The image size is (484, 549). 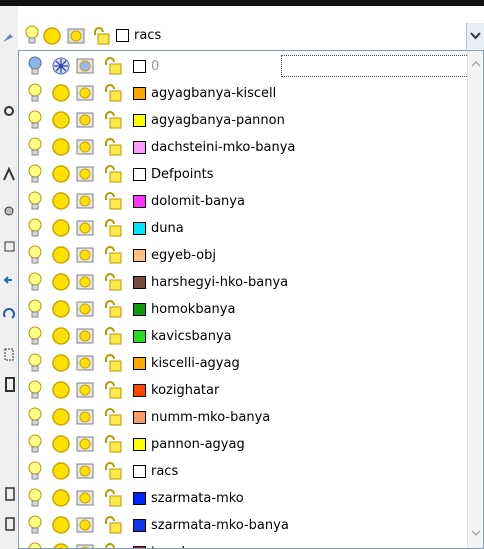 What do you see at coordinates (251, 36) in the screenshot?
I see `layer-combobox: racs` at bounding box center [251, 36].